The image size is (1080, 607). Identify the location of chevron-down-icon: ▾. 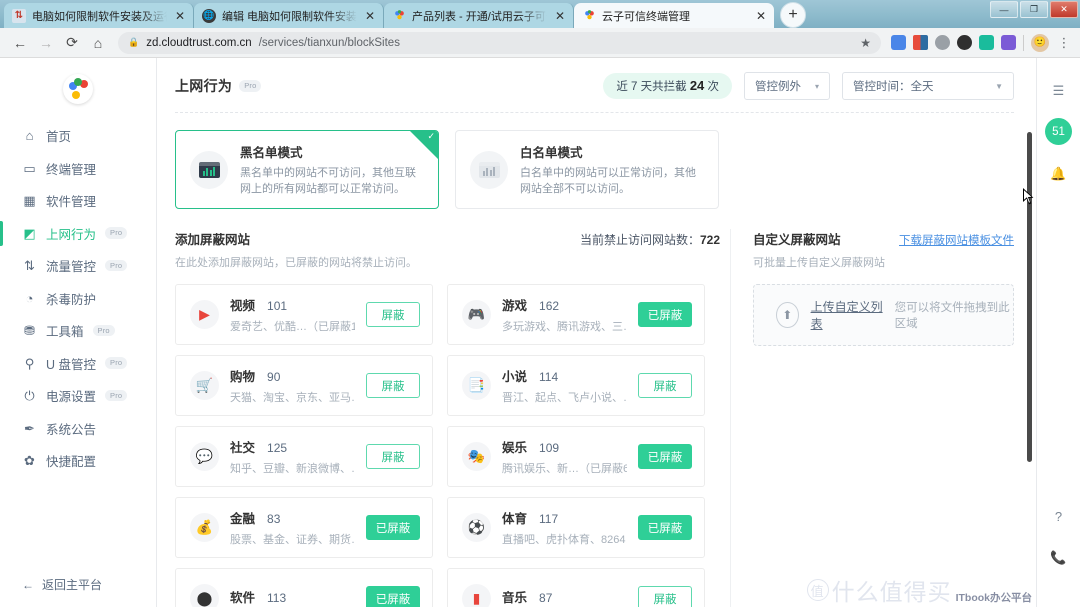
(816, 86).